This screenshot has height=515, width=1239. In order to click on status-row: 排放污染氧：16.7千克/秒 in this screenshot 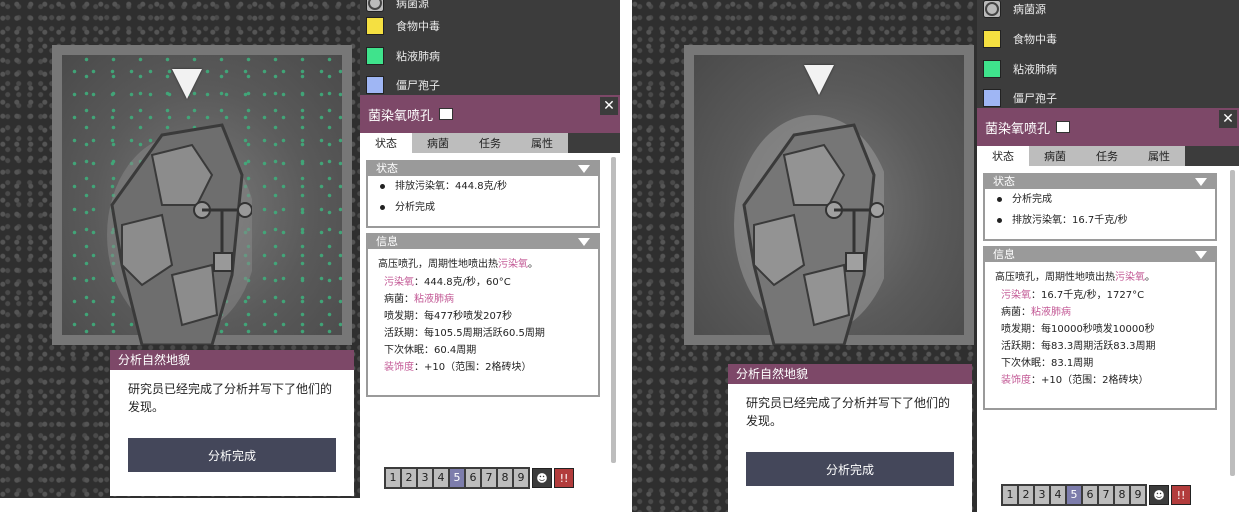, I will do `click(1100, 220)`.